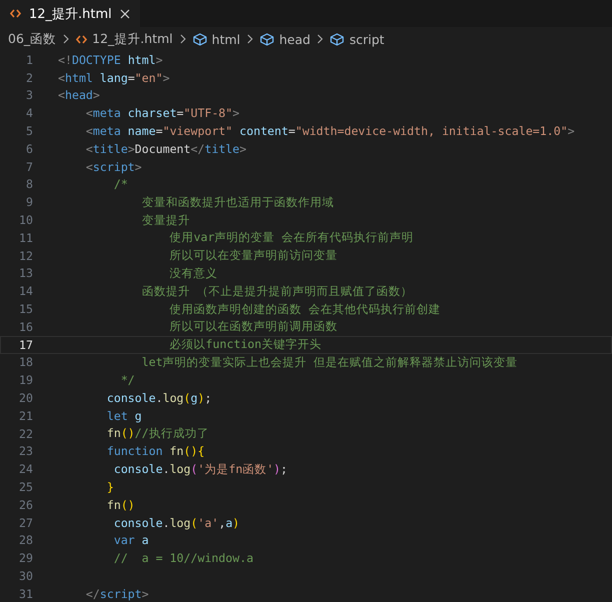  I want to click on line-number: 26, so click(25, 505).